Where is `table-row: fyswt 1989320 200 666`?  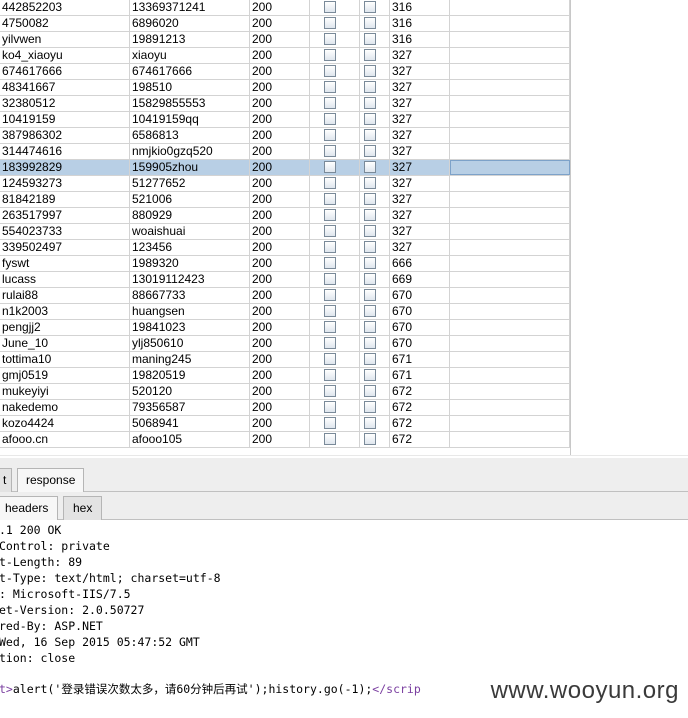 table-row: fyswt 1989320 200 666 is located at coordinates (285, 264).